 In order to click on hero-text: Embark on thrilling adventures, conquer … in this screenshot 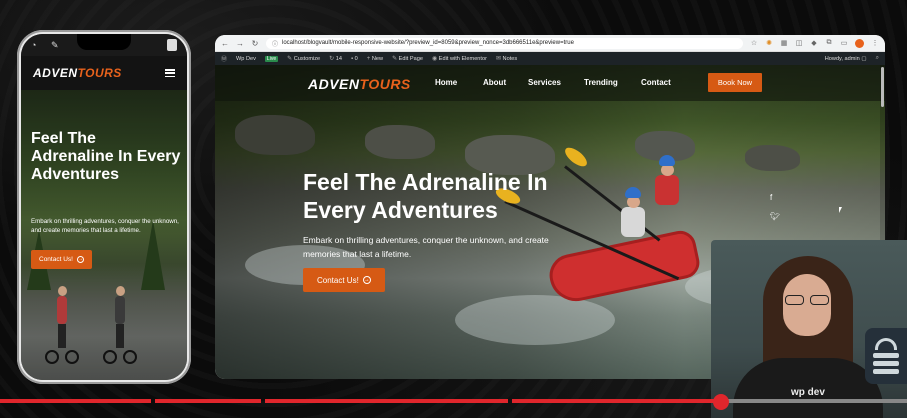, I will do `click(426, 247)`.